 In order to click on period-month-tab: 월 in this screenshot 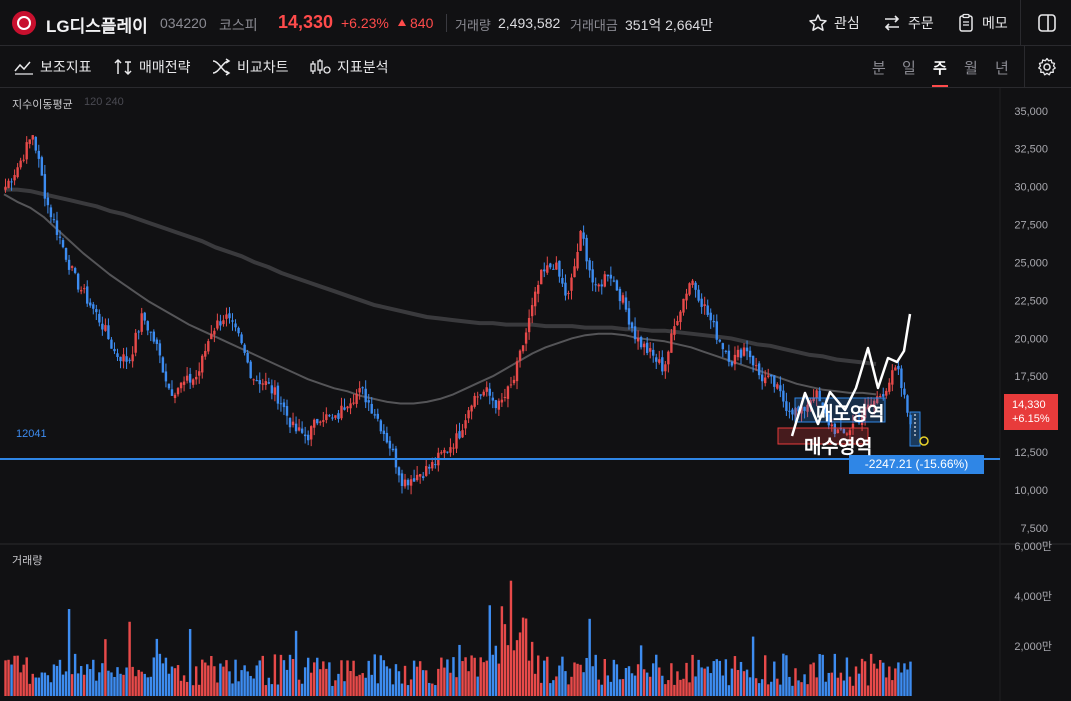, I will do `click(971, 67)`.